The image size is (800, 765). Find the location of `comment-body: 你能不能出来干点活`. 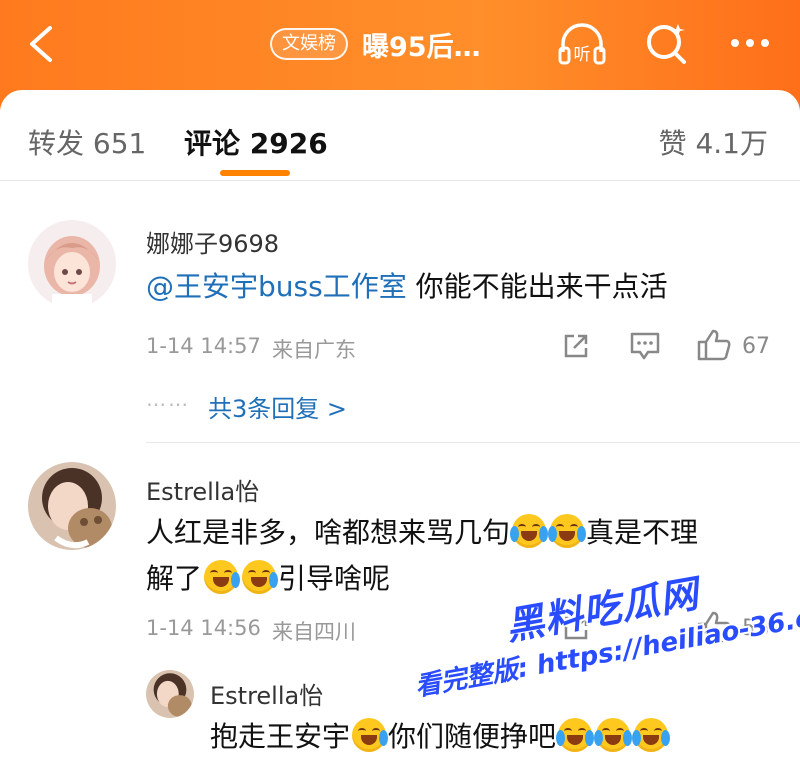

comment-body: 你能不能出来干点活 is located at coordinates (537, 286).